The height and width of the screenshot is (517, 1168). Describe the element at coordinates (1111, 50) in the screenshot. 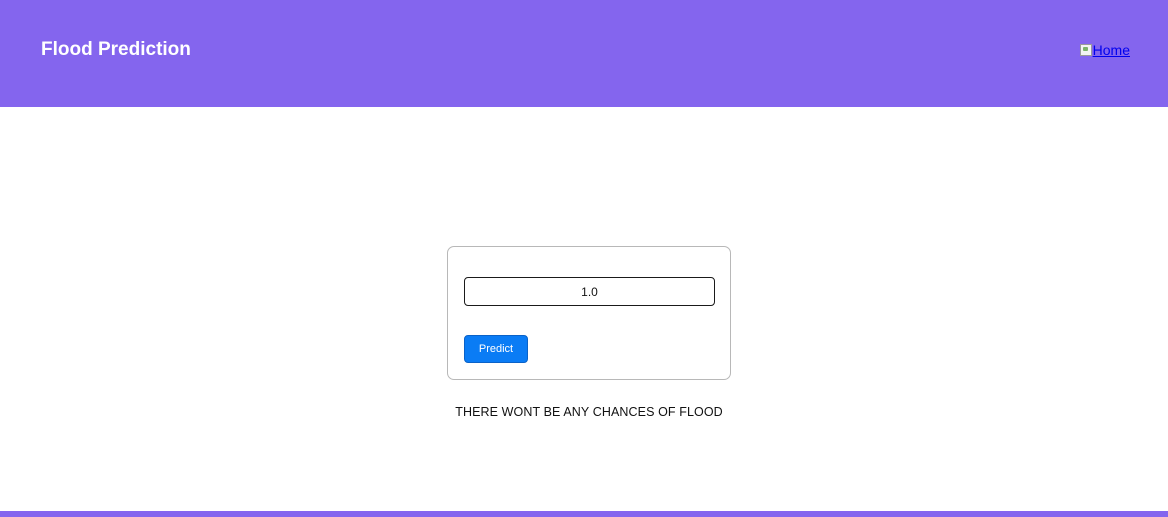

I see `home-link-label: Home` at that location.